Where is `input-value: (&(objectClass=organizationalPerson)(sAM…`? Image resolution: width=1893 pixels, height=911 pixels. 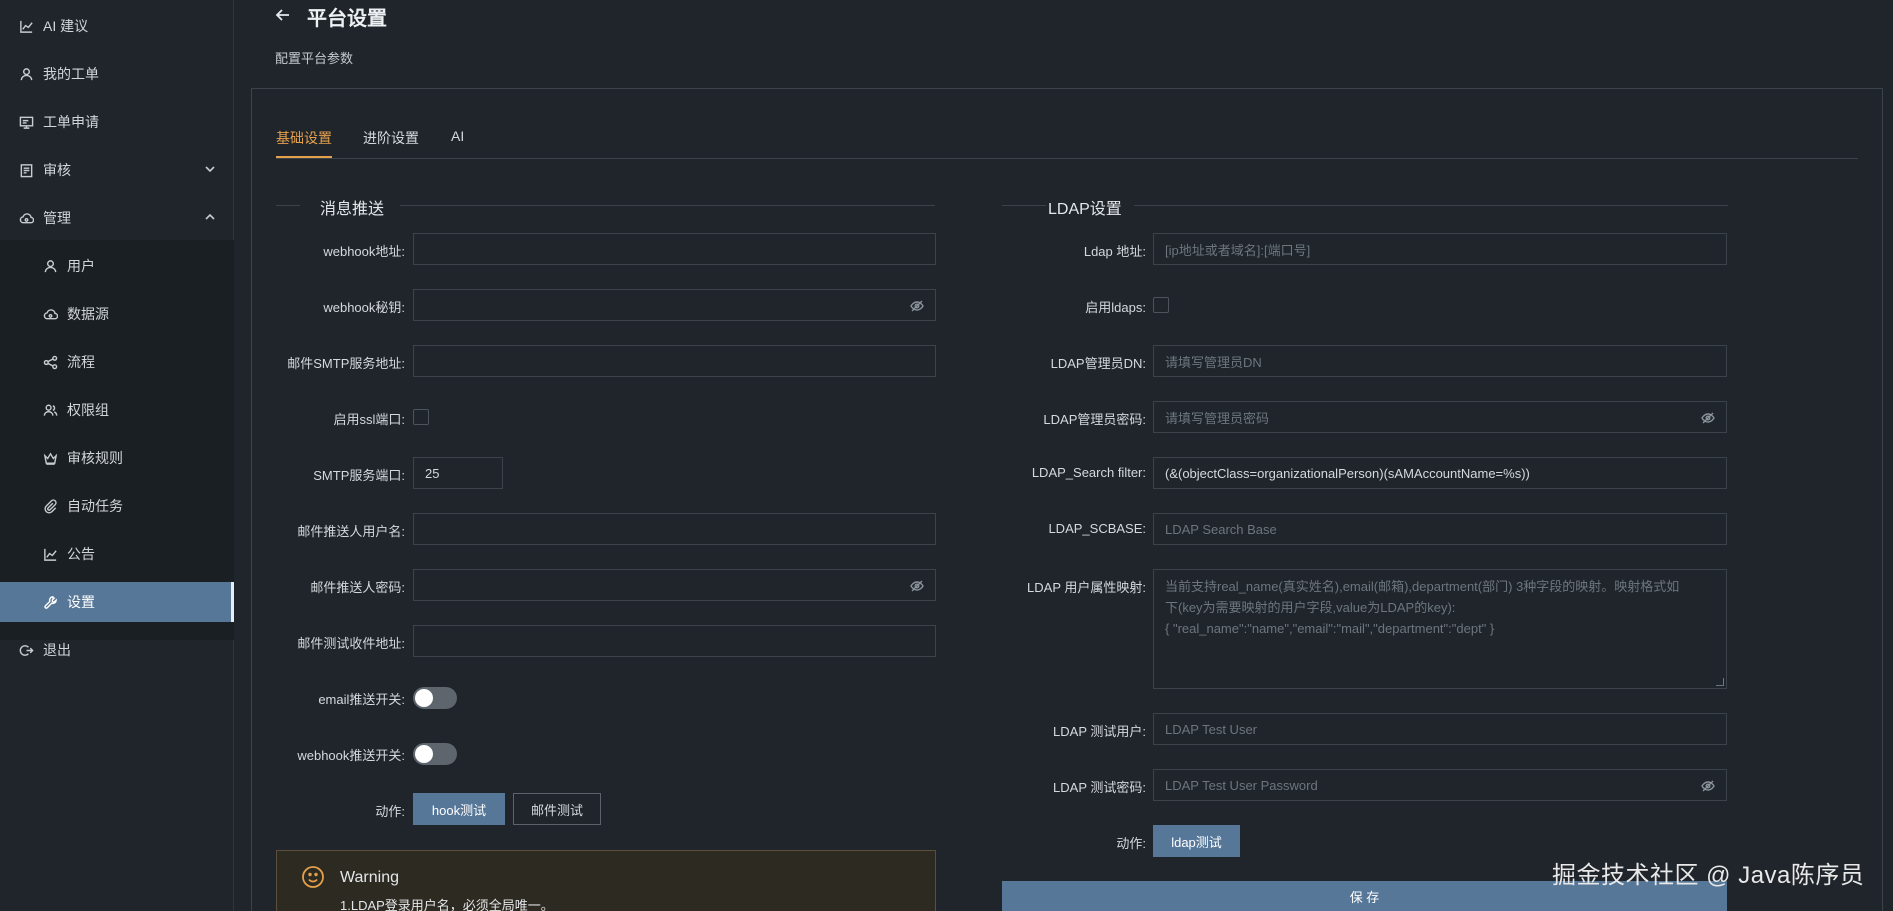
input-value: (&(objectClass=organizationalPerson)(sAM… is located at coordinates (1347, 473).